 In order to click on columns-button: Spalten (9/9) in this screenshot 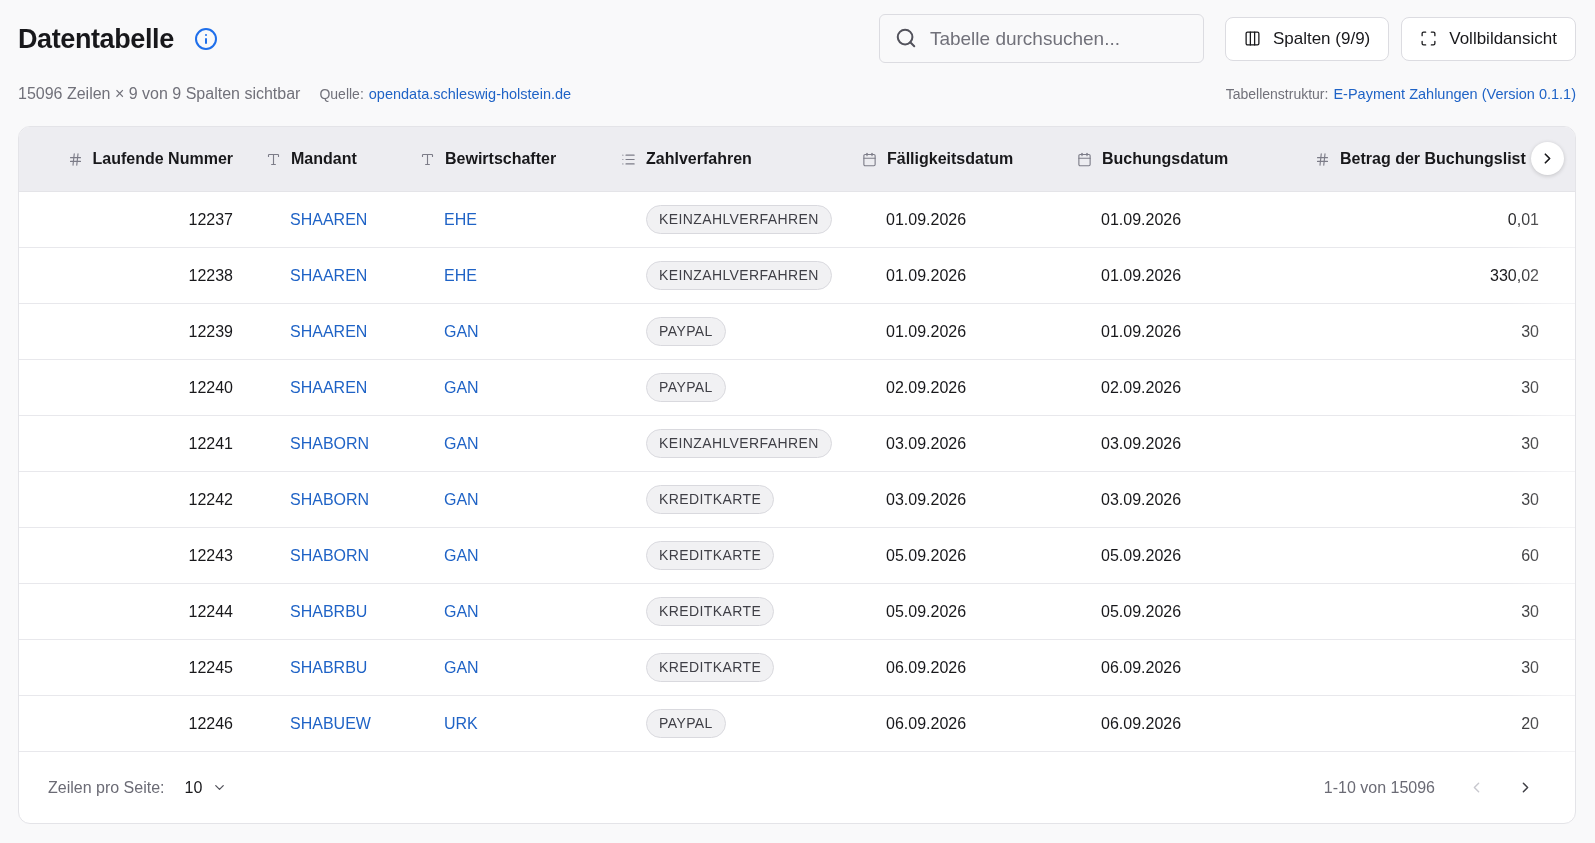, I will do `click(1307, 38)`.